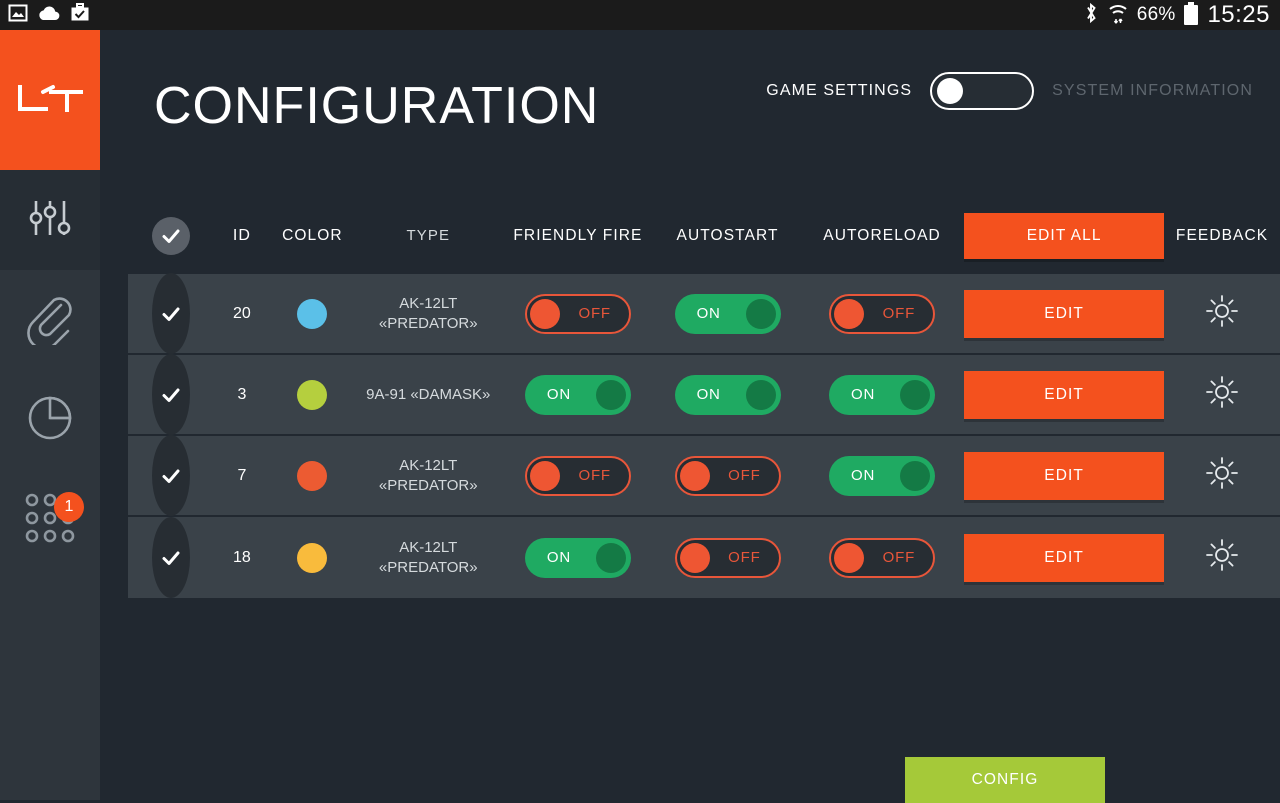 This screenshot has width=1280, height=803. Describe the element at coordinates (727, 235) in the screenshot. I see `column-header-autostart: AUTOSTART` at that location.